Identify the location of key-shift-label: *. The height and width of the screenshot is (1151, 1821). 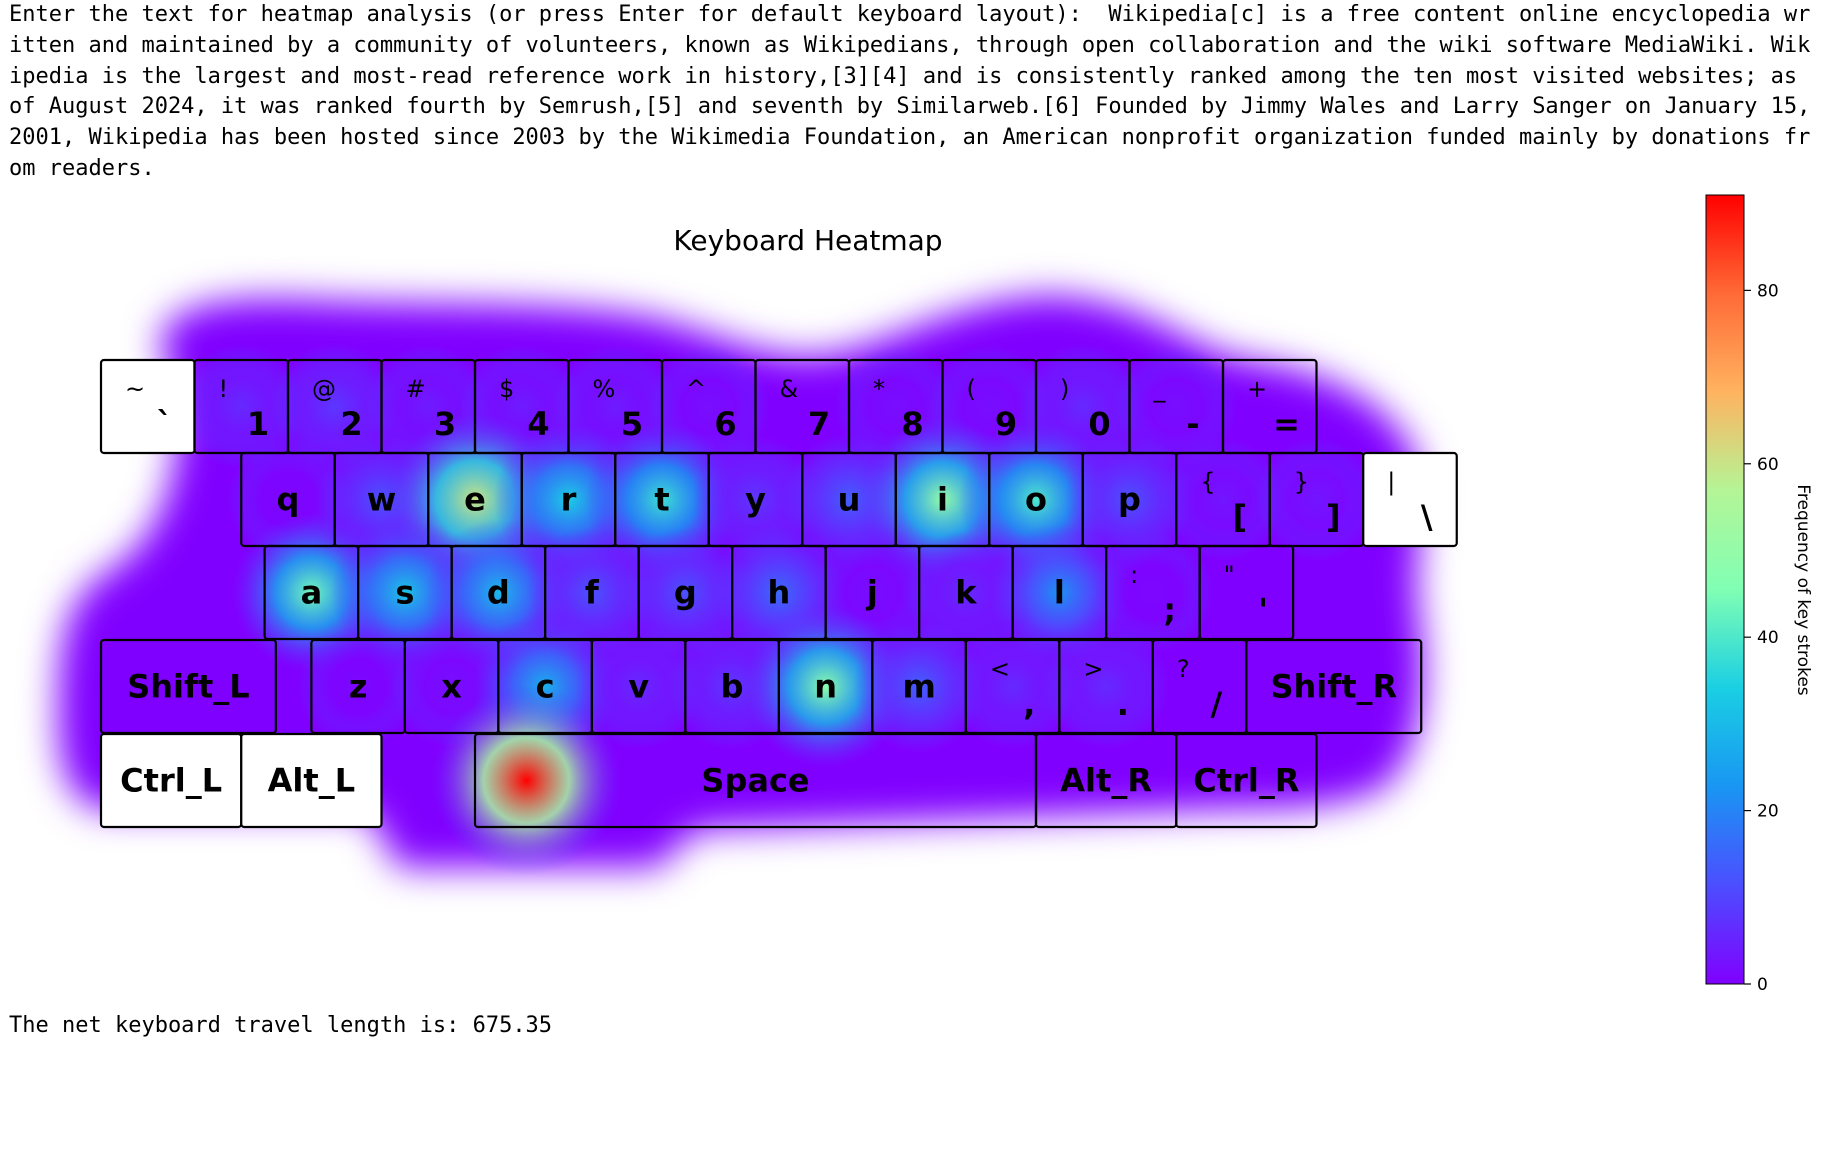
(879, 389).